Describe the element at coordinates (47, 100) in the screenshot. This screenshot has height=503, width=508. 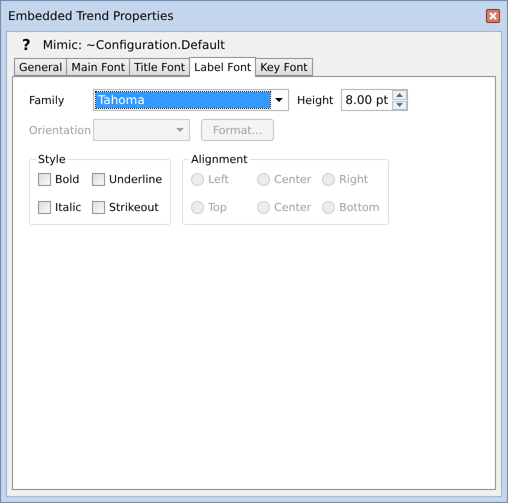
I see `family-label: Family` at that location.